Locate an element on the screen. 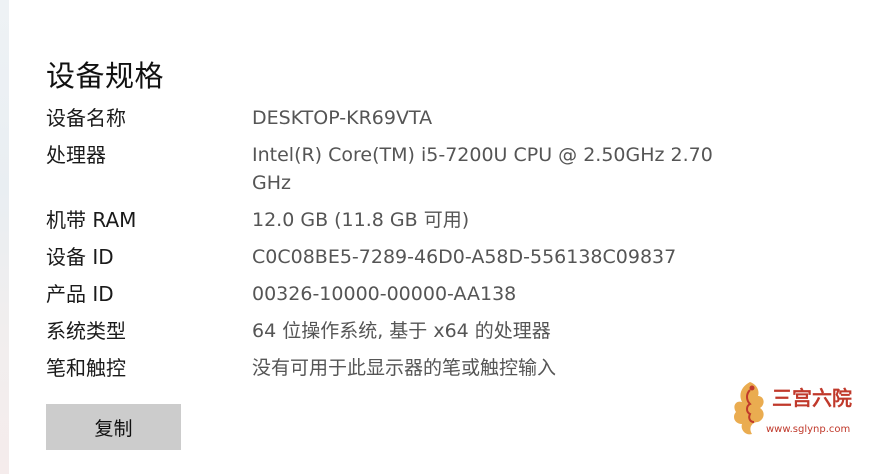 This screenshot has height=474, width=882. window-left-edge is located at coordinates (4, 237).